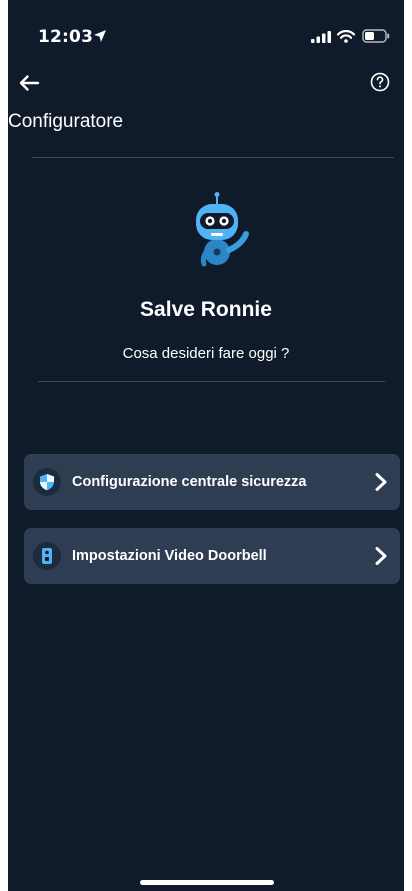 This screenshot has width=412, height=891. I want to click on greeting-subtitle: Cosa desideri fare oggi ?, so click(206, 353).